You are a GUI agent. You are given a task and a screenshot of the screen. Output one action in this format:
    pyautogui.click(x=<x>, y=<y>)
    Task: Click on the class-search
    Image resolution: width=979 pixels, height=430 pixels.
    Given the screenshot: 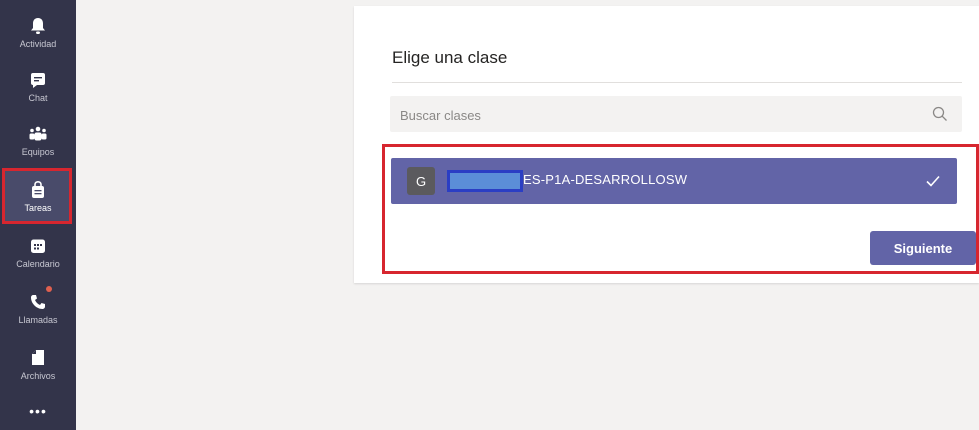 What is the action you would take?
    pyautogui.click(x=676, y=115)
    